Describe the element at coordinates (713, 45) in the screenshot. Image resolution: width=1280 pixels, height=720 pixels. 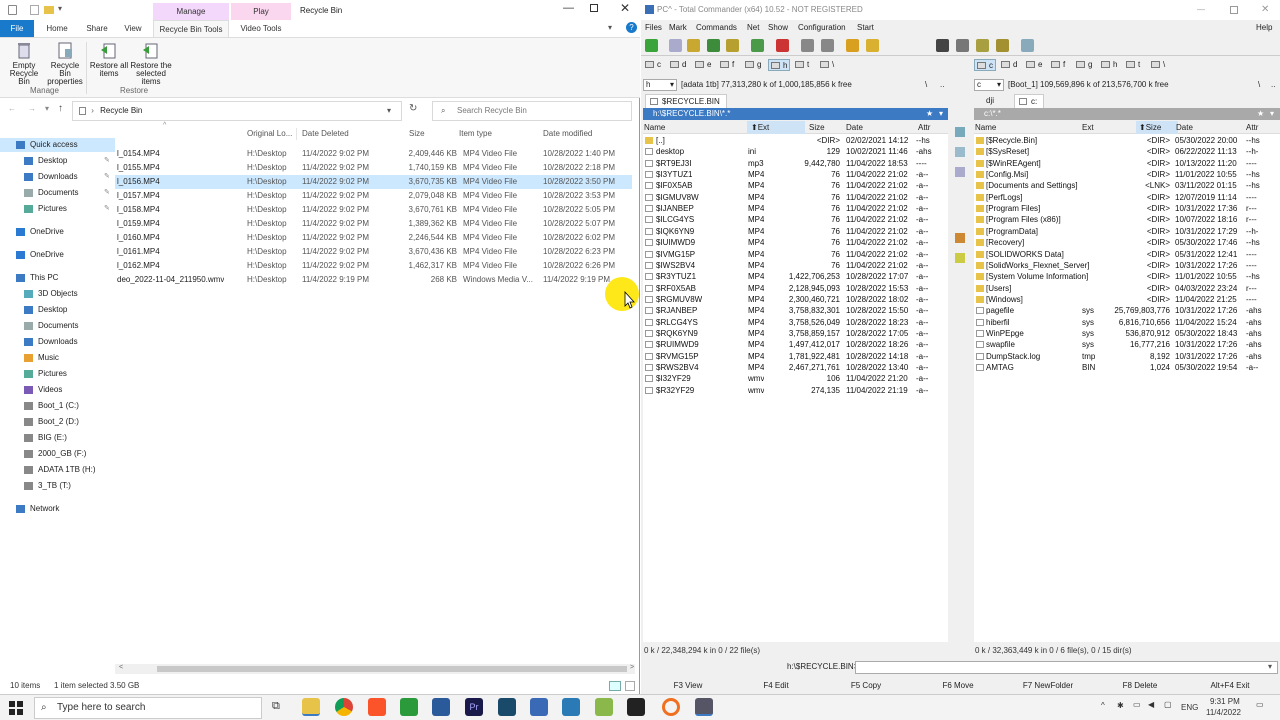
I see `thumbnails-icon` at that location.